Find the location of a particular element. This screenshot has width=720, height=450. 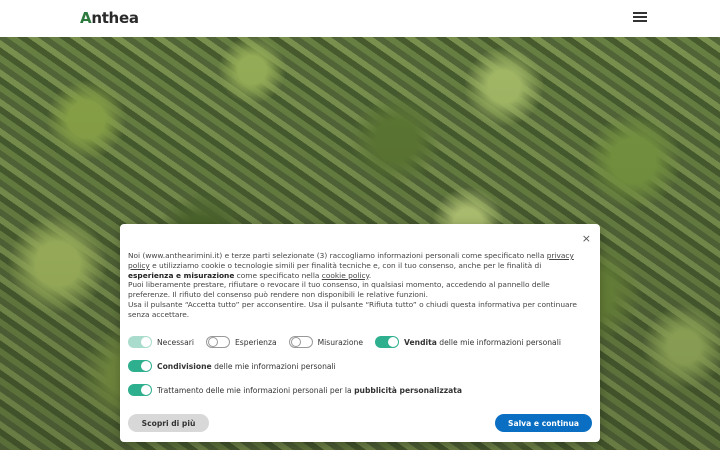

esperienza-label: Esperienza is located at coordinates (256, 342).